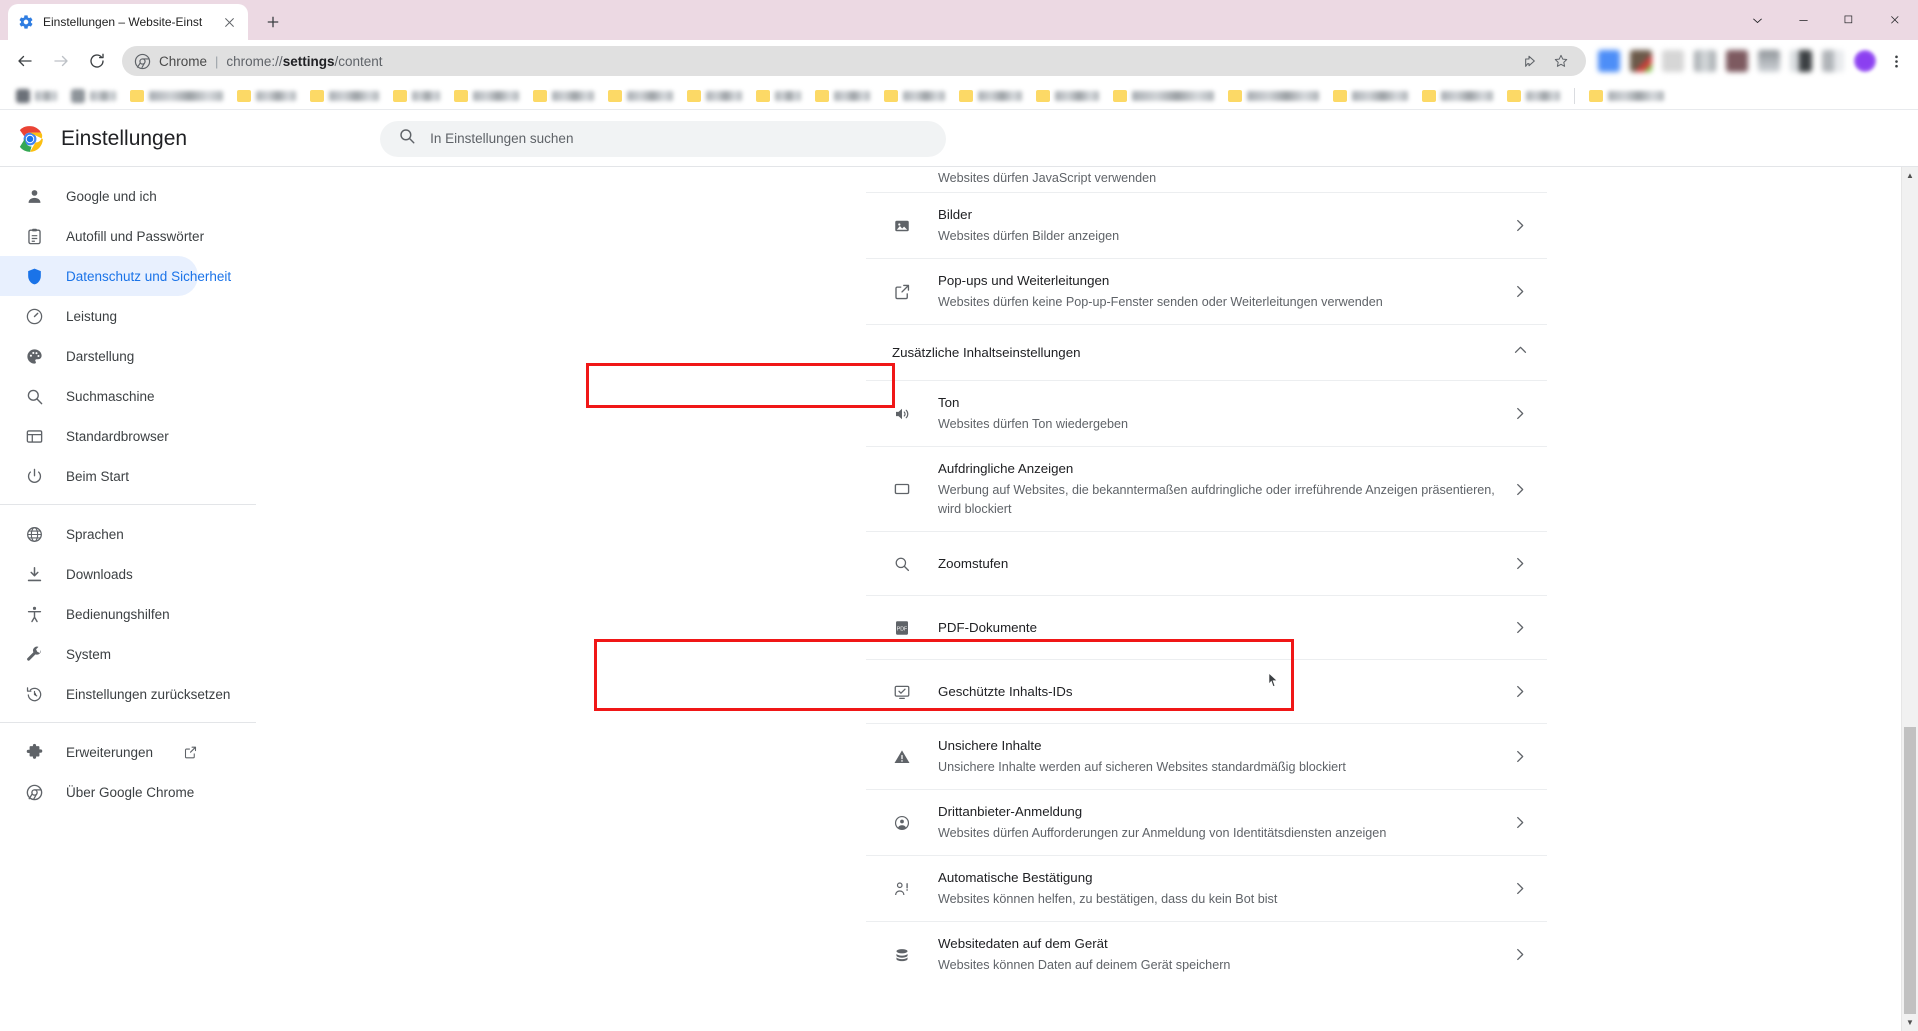  I want to click on folder-icon, so click(400, 95).